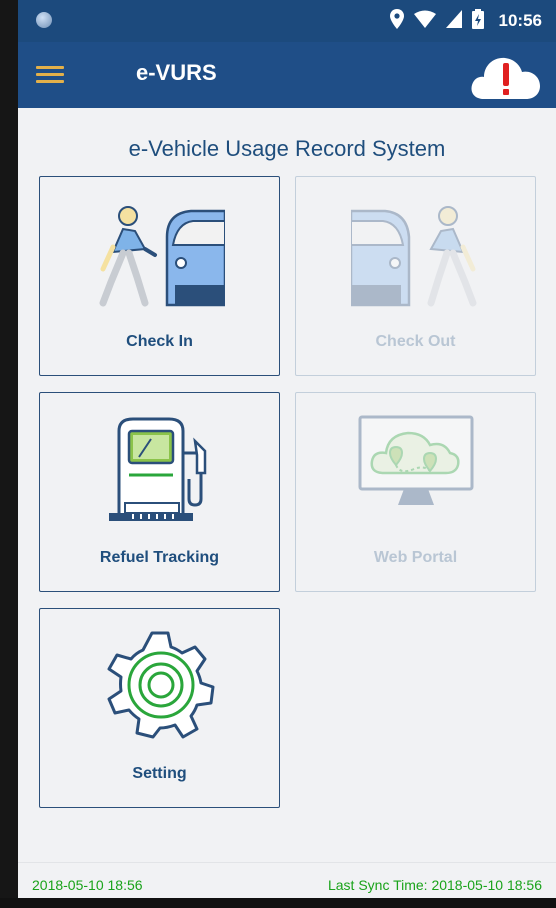  Describe the element at coordinates (287, 148) in the screenshot. I see `page-title: e-Vehicle Usage Record System` at that location.